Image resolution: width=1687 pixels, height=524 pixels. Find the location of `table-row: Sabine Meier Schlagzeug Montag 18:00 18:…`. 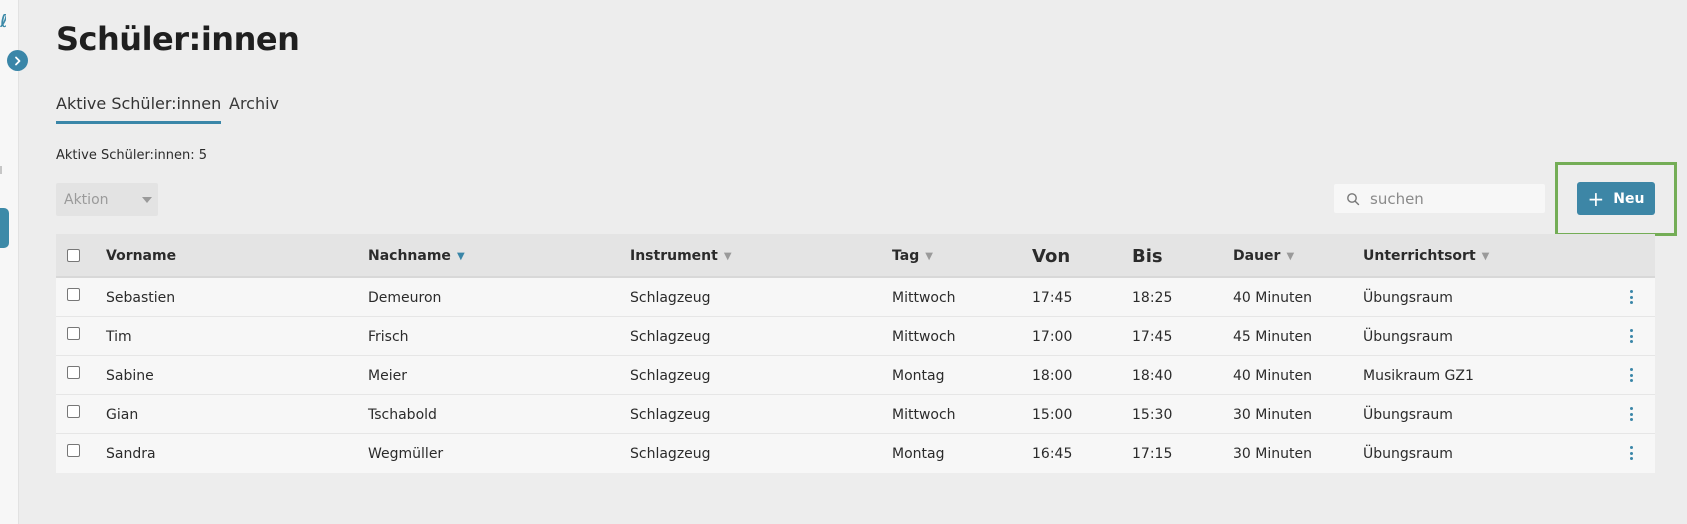

table-row: Sabine Meier Schlagzeug Montag 18:00 18:… is located at coordinates (855, 375).